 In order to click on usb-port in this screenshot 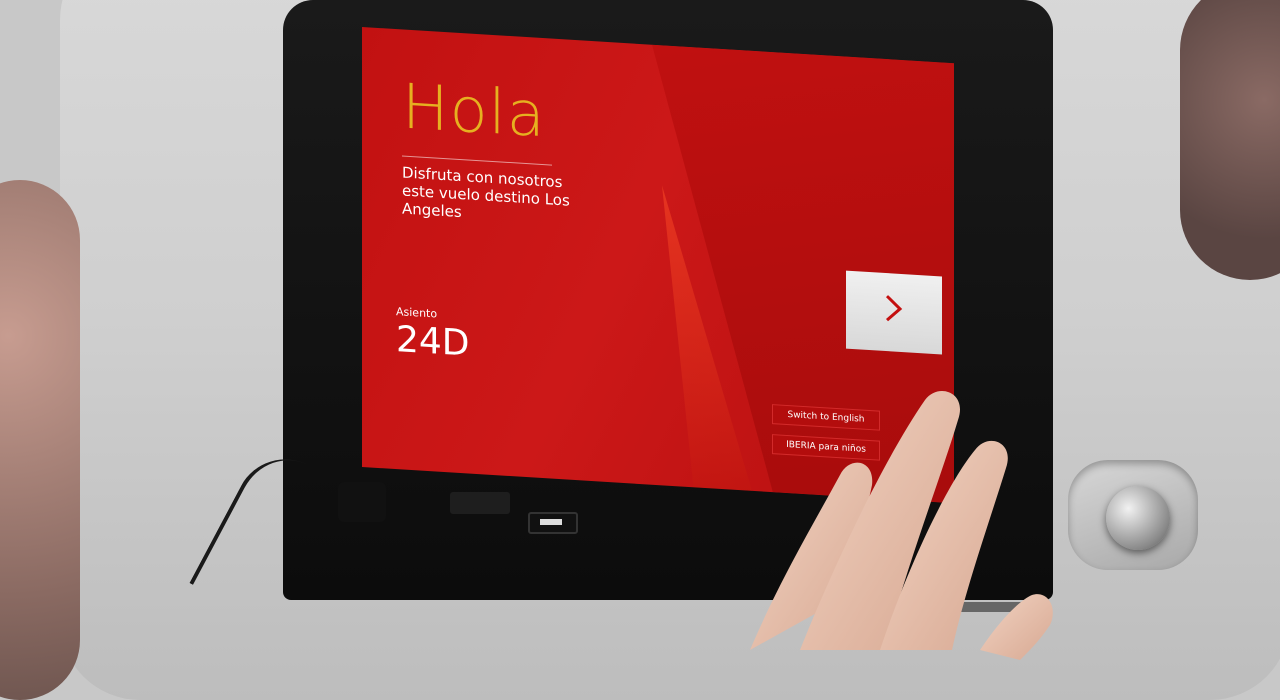, I will do `click(553, 523)`.